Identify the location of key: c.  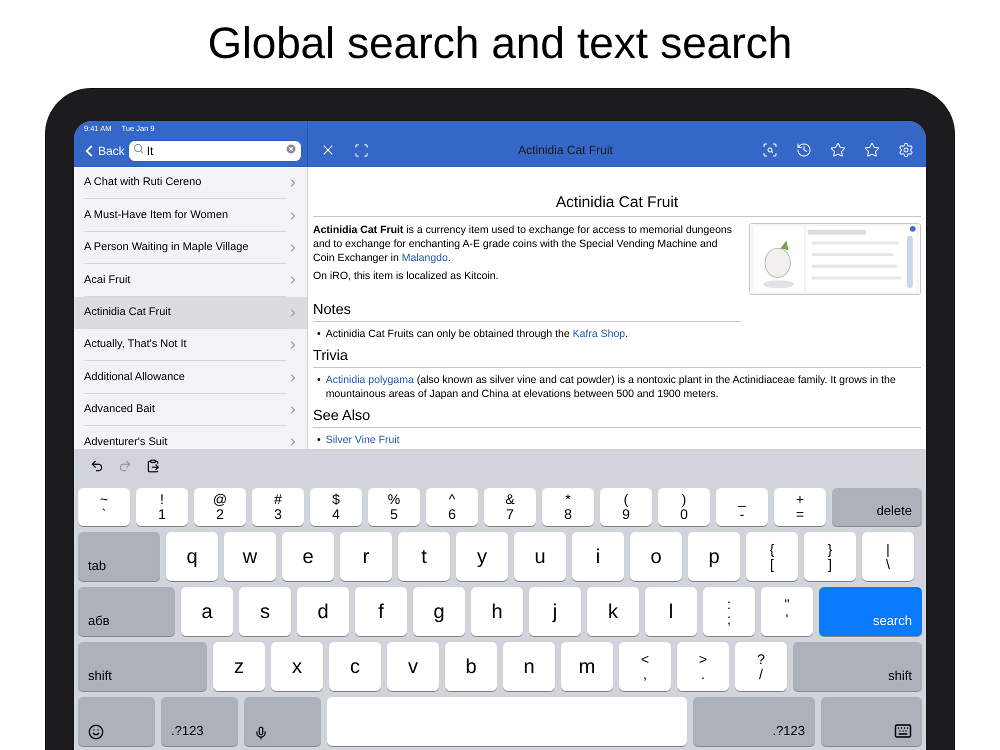
(355, 666).